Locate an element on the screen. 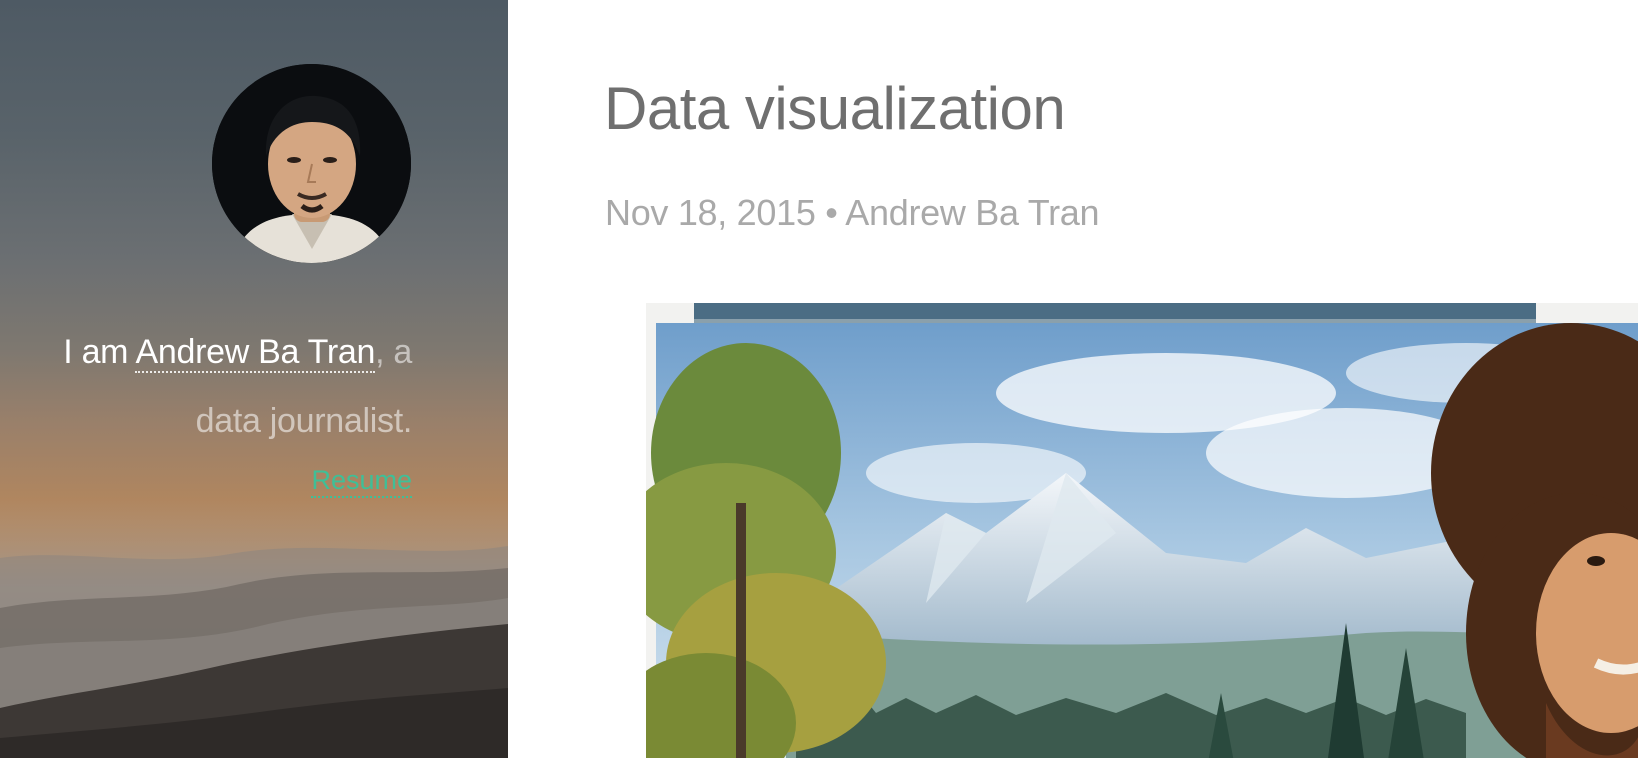 The height and width of the screenshot is (758, 1638). author-name-link: Andrew Ba Tran is located at coordinates (255, 353).